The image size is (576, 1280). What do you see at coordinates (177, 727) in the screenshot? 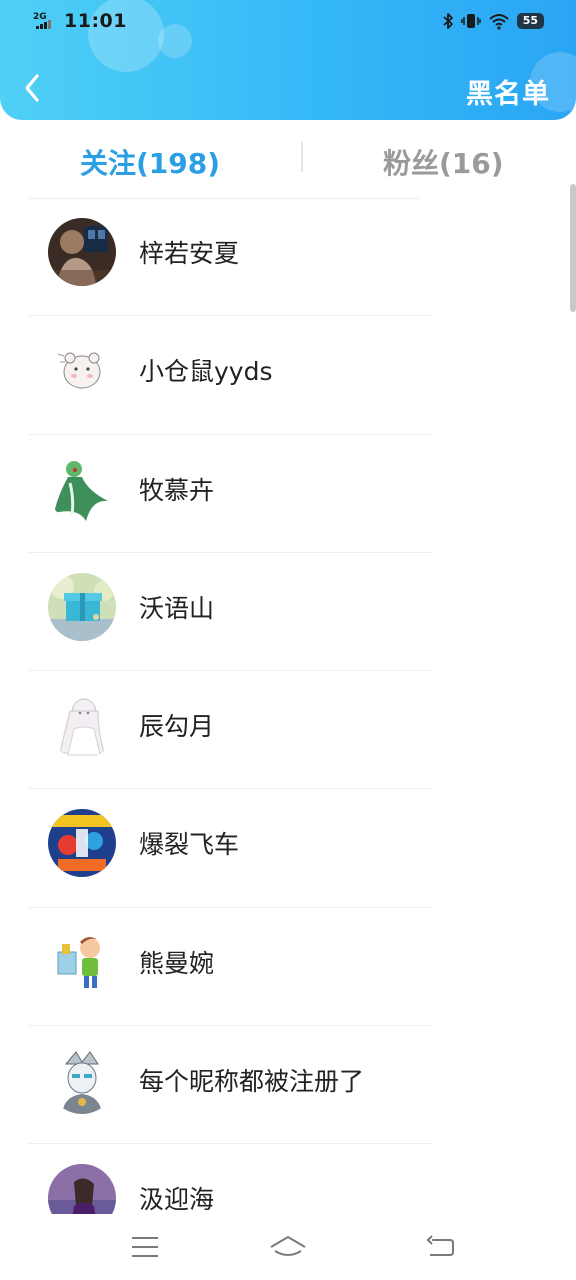
I see `user-name: 辰勾月` at bounding box center [177, 727].